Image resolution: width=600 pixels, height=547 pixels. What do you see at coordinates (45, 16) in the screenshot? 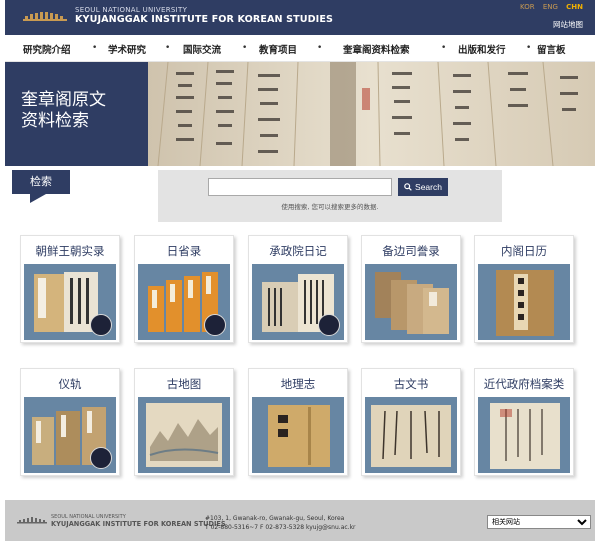
I see `logo-mark-icon` at bounding box center [45, 16].